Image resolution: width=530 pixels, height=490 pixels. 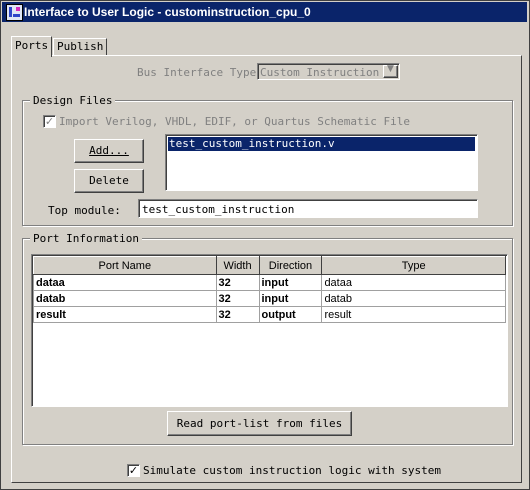 What do you see at coordinates (413, 298) in the screenshot?
I see `type-cell: datab` at bounding box center [413, 298].